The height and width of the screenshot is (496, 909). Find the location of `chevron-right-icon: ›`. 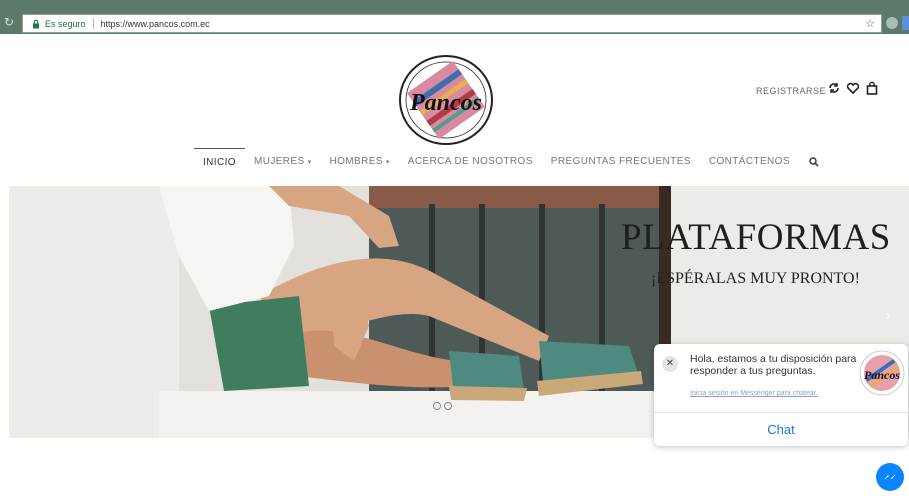

chevron-right-icon: › is located at coordinates (888, 315).